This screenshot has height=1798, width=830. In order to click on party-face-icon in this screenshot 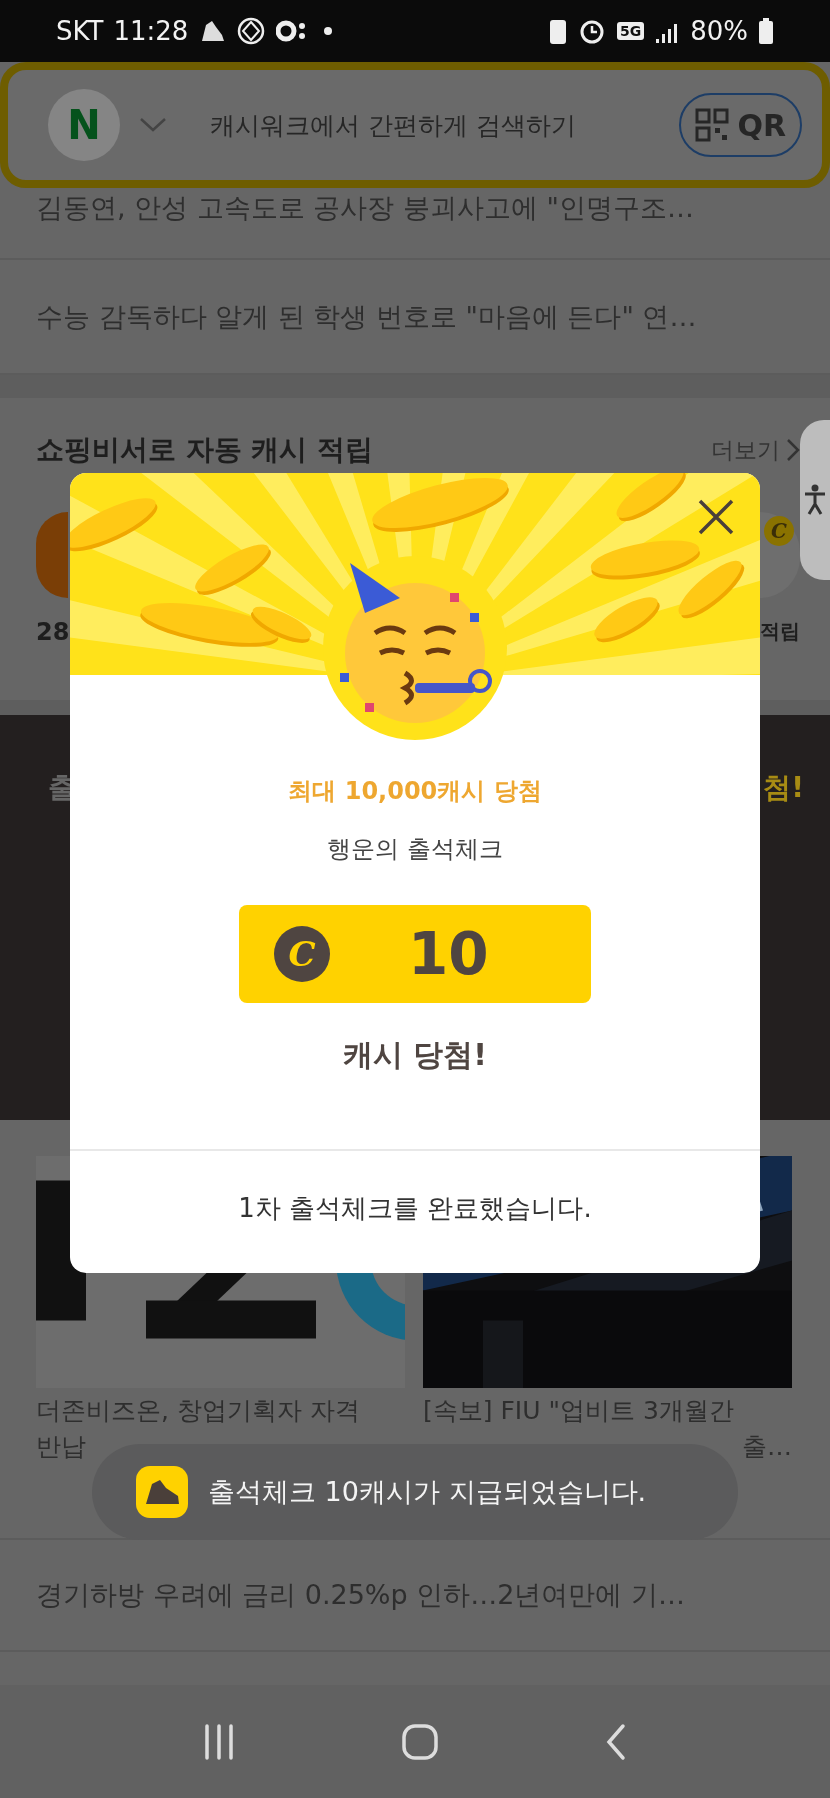, I will do `click(415, 648)`.